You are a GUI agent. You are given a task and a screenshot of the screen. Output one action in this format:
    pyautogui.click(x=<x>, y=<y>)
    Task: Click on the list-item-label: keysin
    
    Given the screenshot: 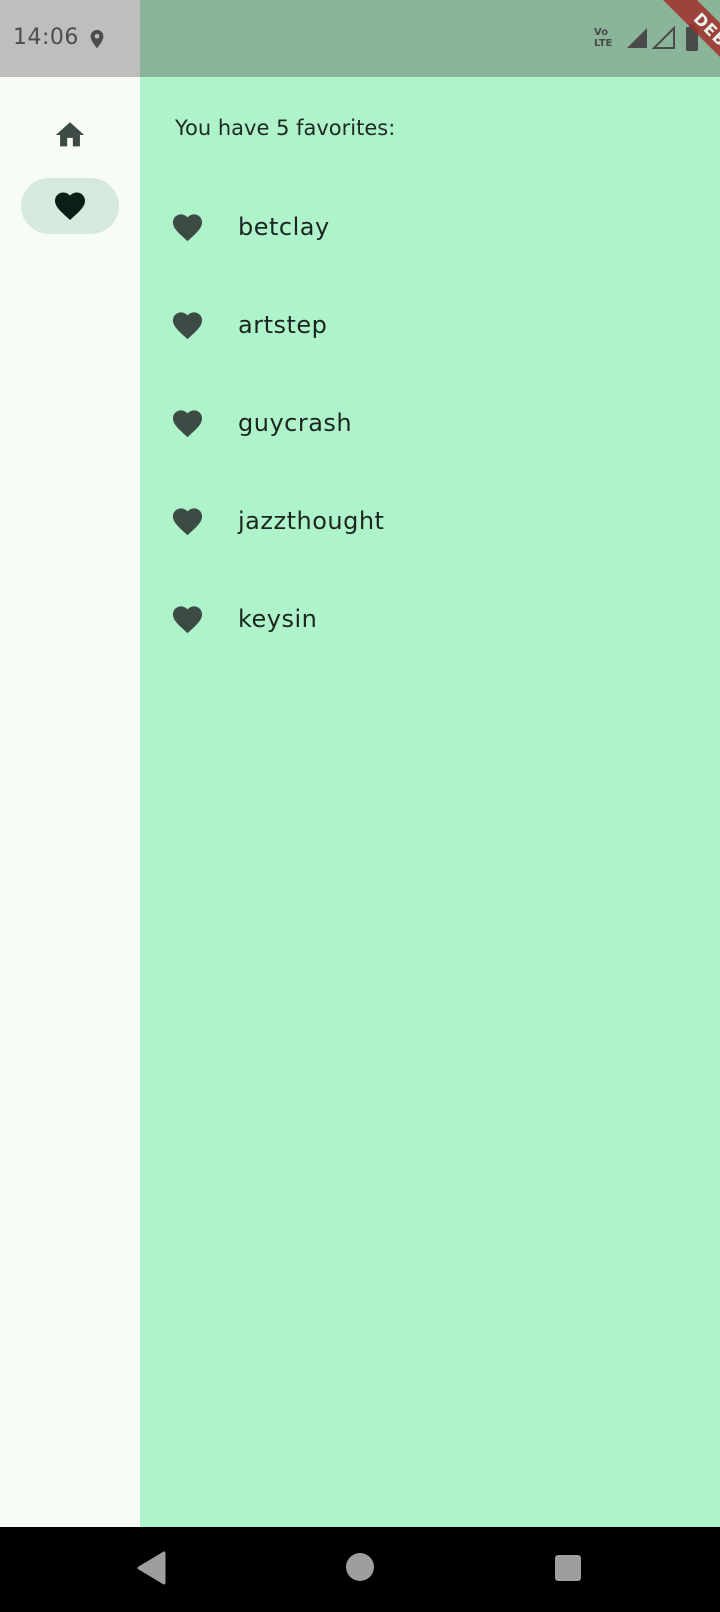 What is the action you would take?
    pyautogui.click(x=278, y=619)
    